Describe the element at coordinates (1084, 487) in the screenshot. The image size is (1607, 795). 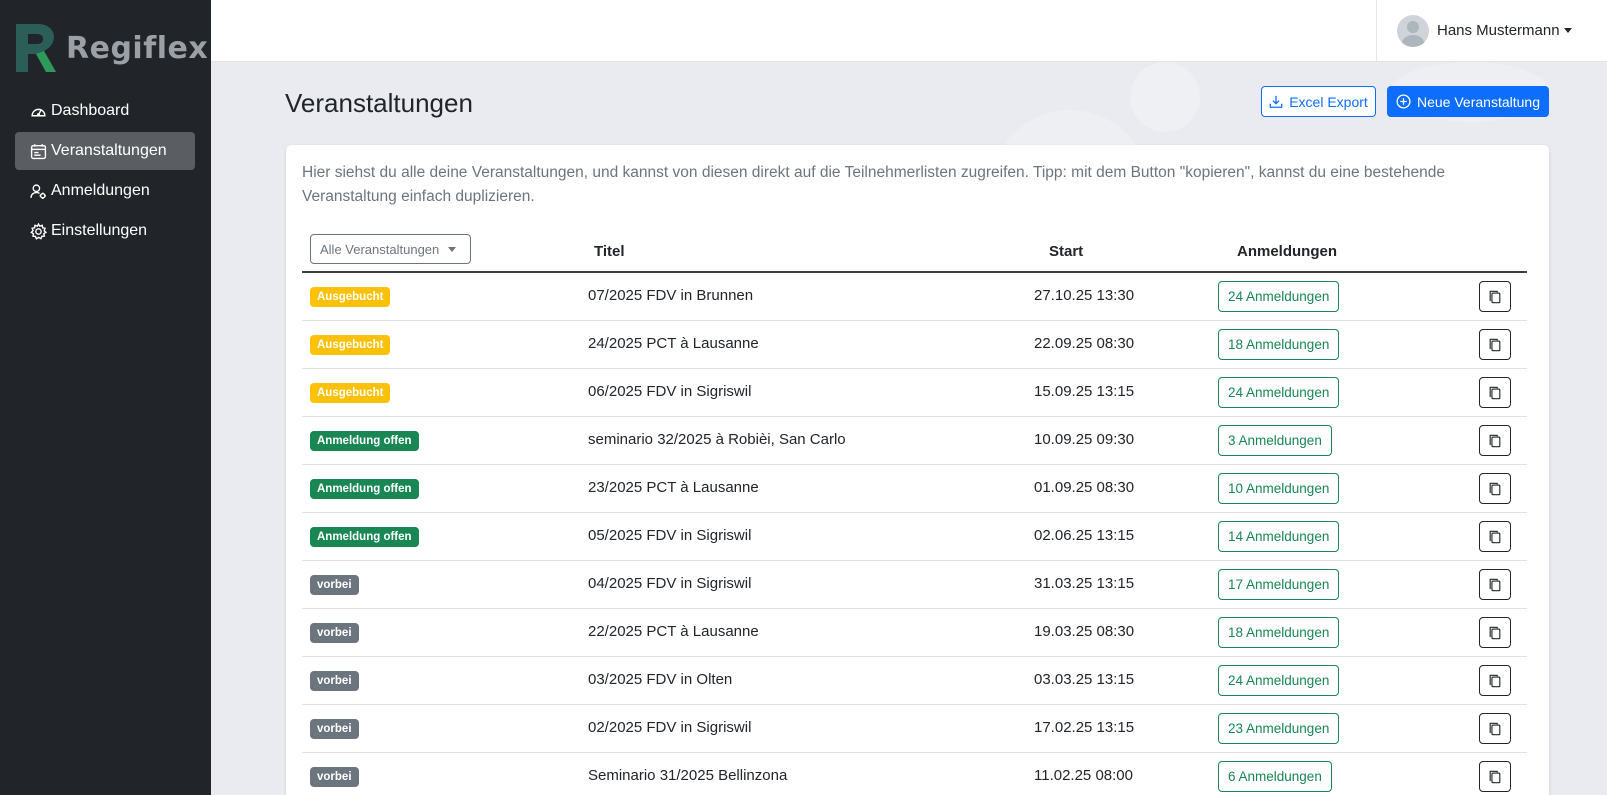
I see `event-start: 01.09.25 08:30` at that location.